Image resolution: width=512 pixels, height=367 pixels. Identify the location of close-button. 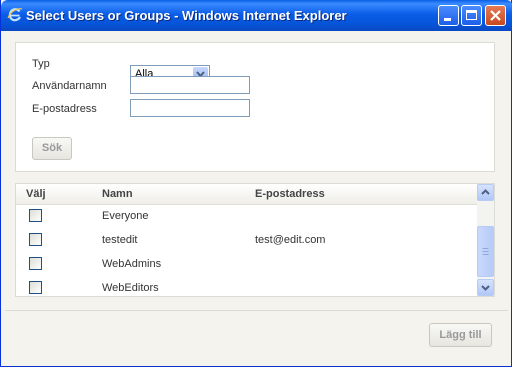
(495, 15).